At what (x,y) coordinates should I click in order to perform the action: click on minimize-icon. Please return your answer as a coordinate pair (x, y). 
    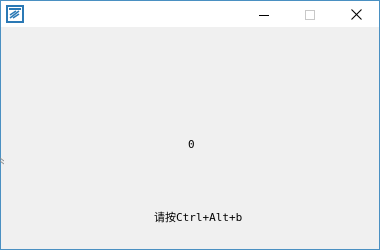
    Looking at the image, I should click on (264, 14).